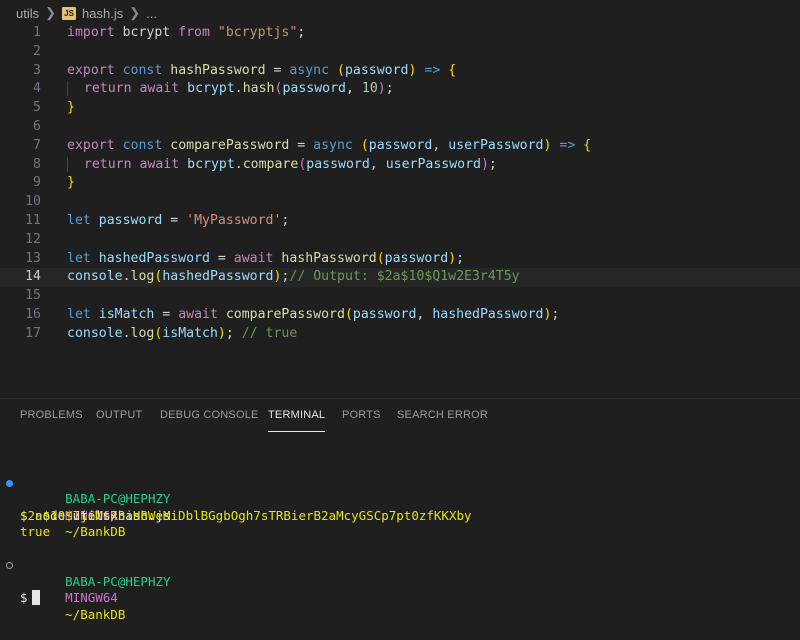  What do you see at coordinates (33, 277) in the screenshot?
I see `line-number: 14` at bounding box center [33, 277].